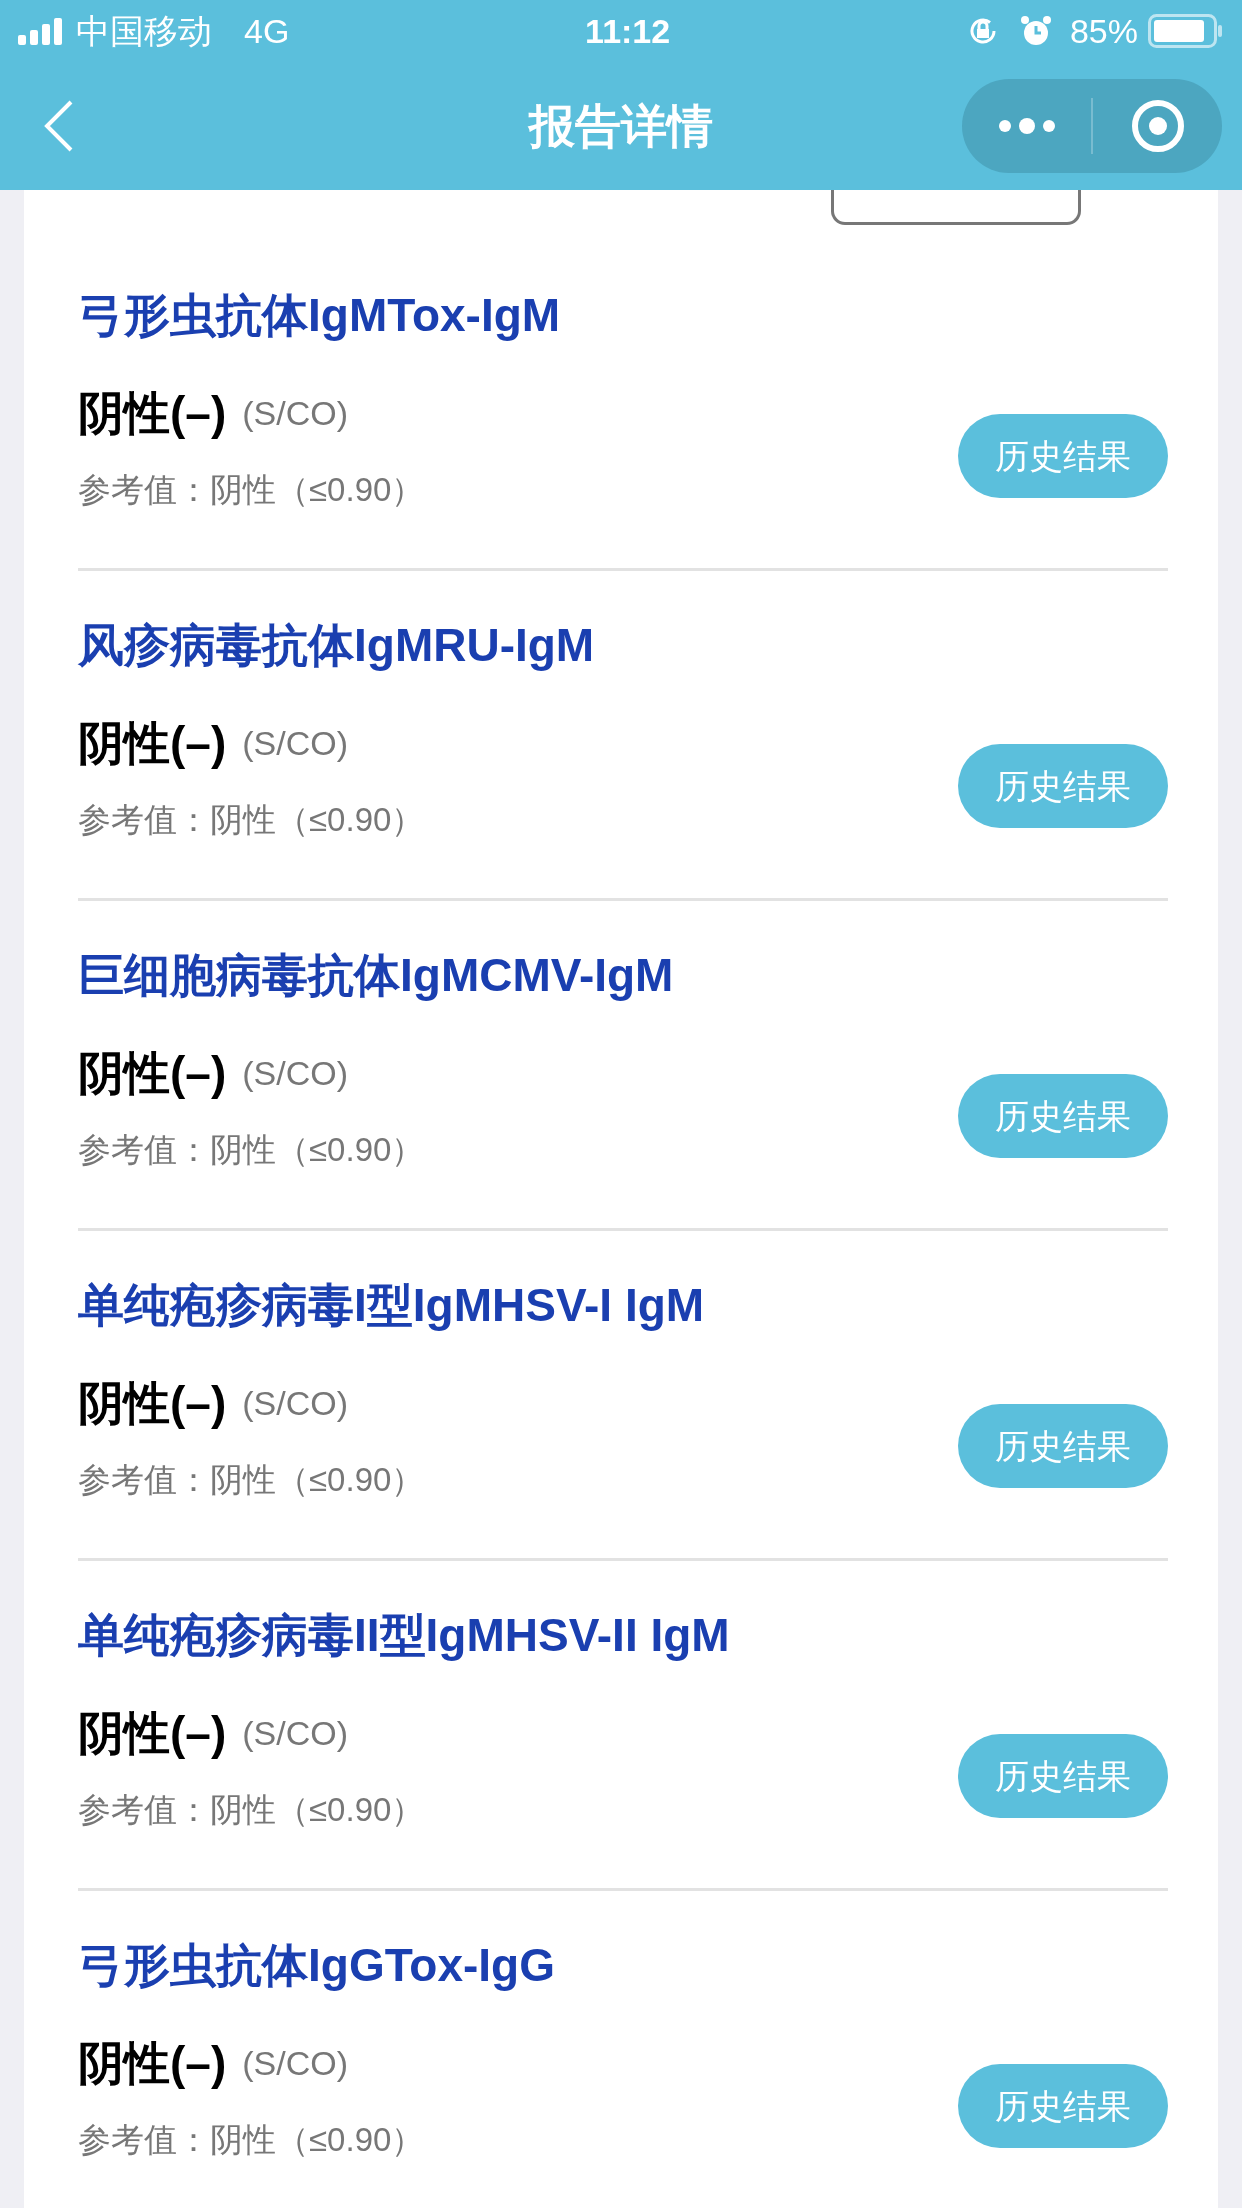 This screenshot has width=1242, height=2208. I want to click on test-name: 单纯疱疹病毒II型IgMHSV-II IgM, so click(404, 1635).